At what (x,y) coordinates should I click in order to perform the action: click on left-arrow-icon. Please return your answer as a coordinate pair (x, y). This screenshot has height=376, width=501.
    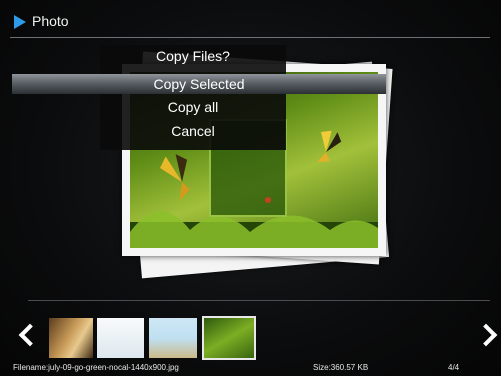
    Looking at the image, I should click on (30, 335).